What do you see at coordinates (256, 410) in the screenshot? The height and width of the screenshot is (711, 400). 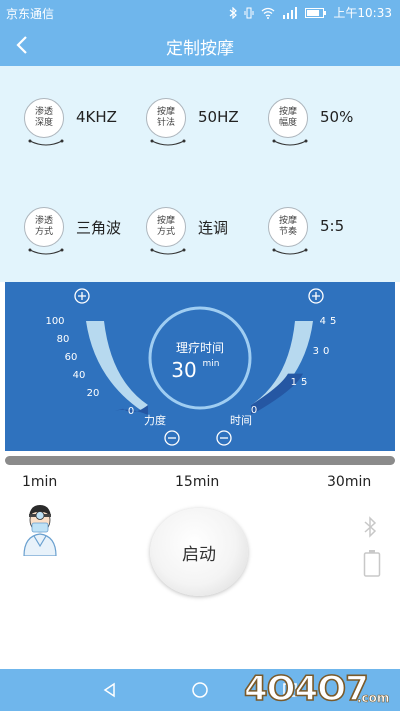 I see `time-tick-label: 0` at bounding box center [256, 410].